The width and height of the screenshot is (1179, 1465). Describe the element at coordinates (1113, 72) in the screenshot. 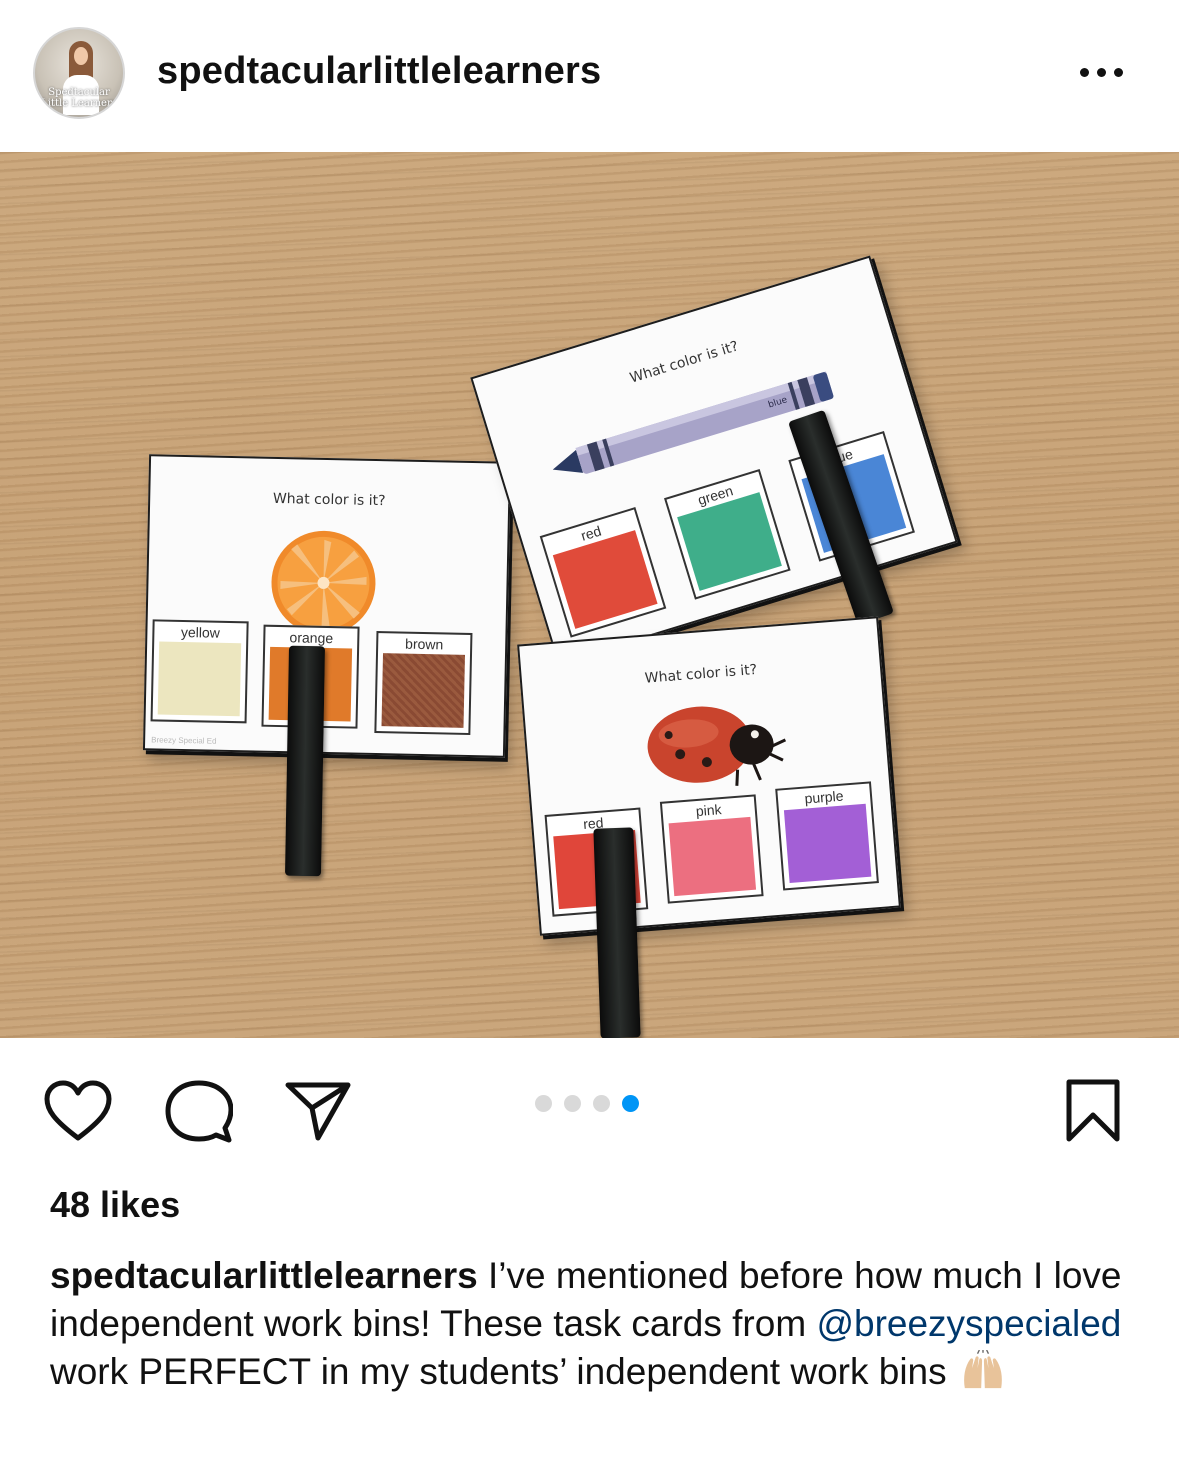

I see `more-options-button` at that location.